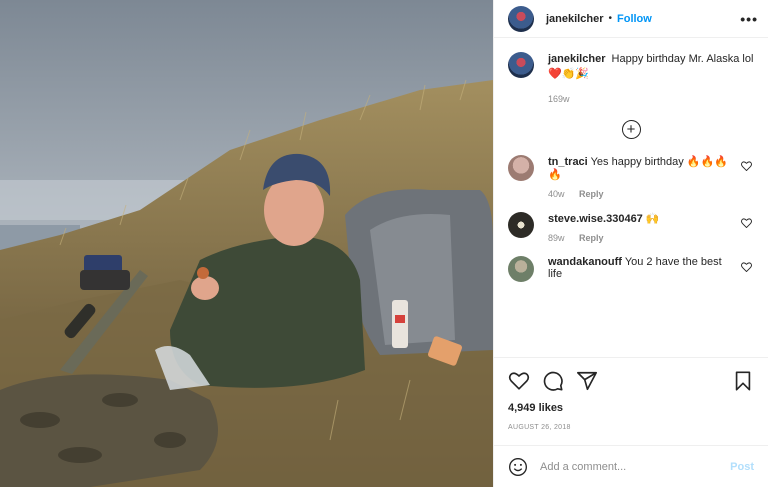 The image size is (768, 487). I want to click on comment-icon, so click(553, 381).